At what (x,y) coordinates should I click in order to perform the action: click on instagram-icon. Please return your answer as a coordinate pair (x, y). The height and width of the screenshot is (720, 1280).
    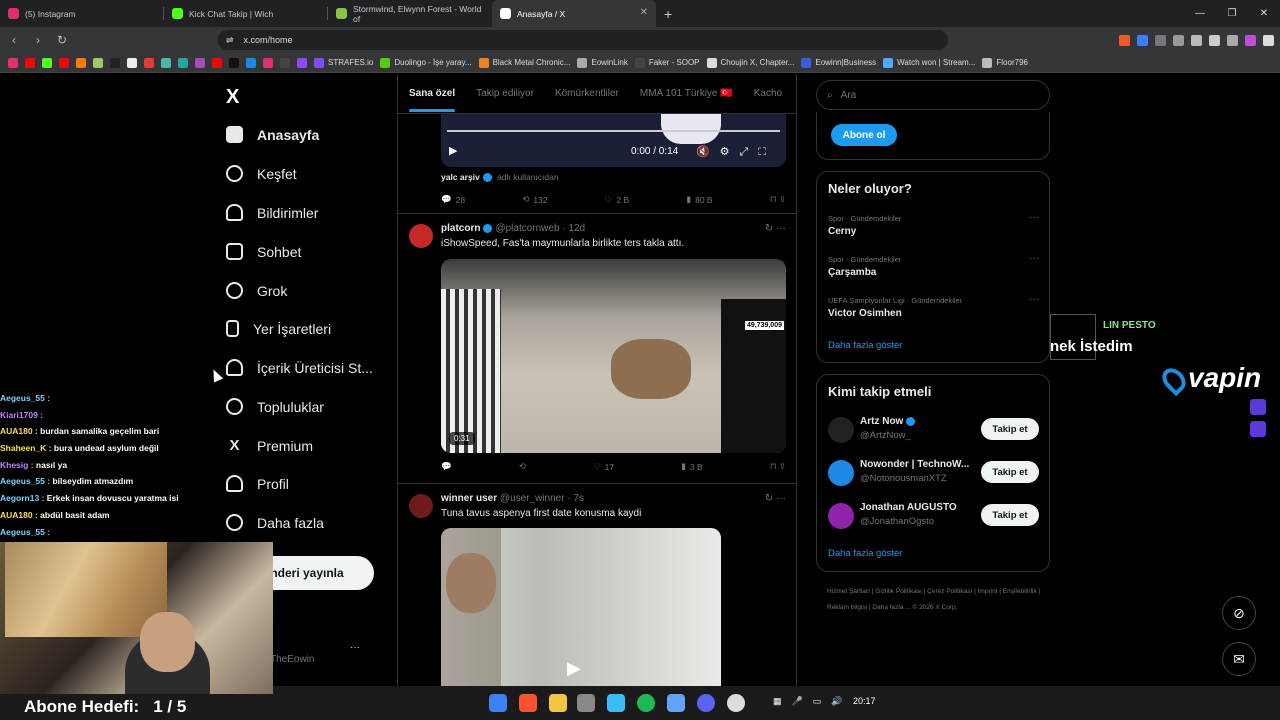
    Looking at the image, I should click on (268, 62).